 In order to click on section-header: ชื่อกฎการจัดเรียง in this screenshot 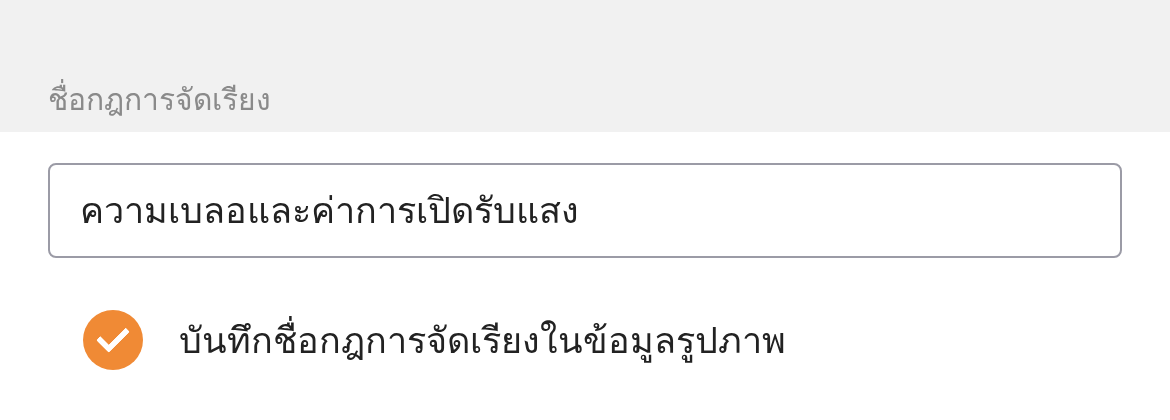, I will do `click(159, 100)`.